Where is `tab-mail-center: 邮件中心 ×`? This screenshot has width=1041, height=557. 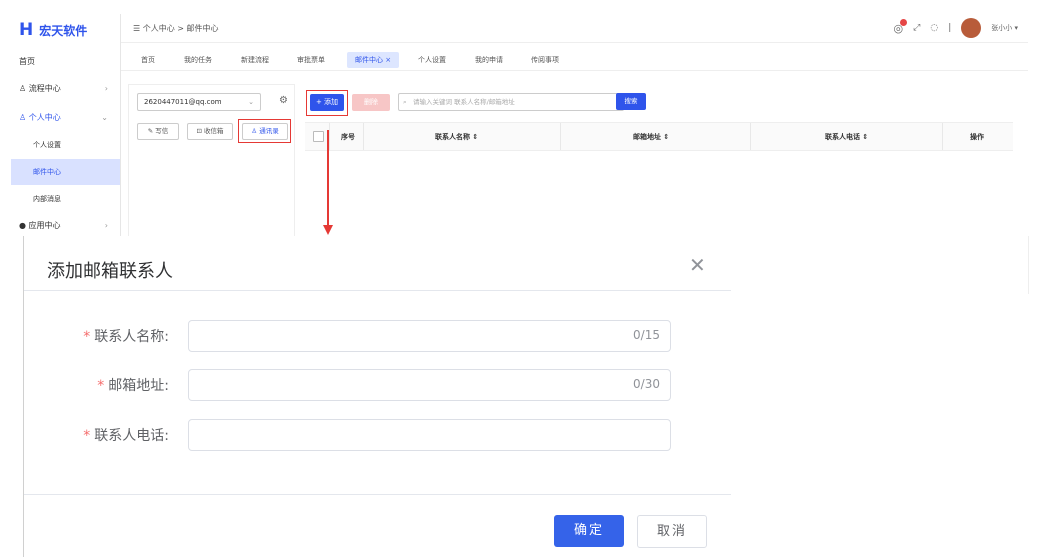 tab-mail-center: 邮件中心 × is located at coordinates (373, 60).